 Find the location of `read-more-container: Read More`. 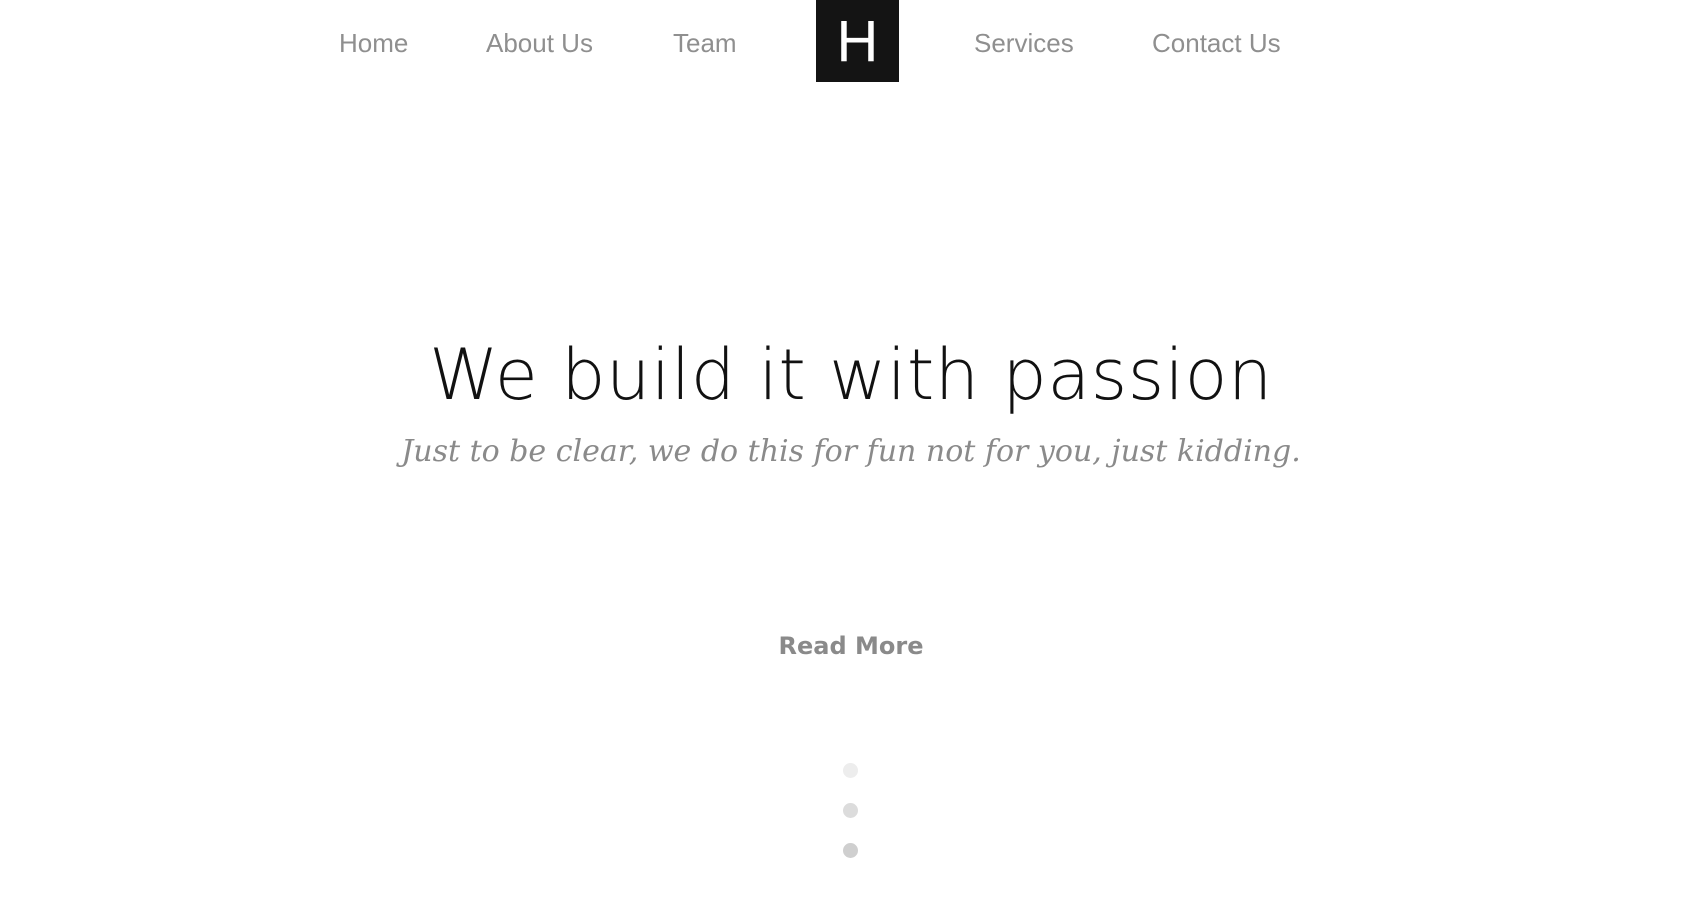

read-more-container: Read More is located at coordinates (851, 646).